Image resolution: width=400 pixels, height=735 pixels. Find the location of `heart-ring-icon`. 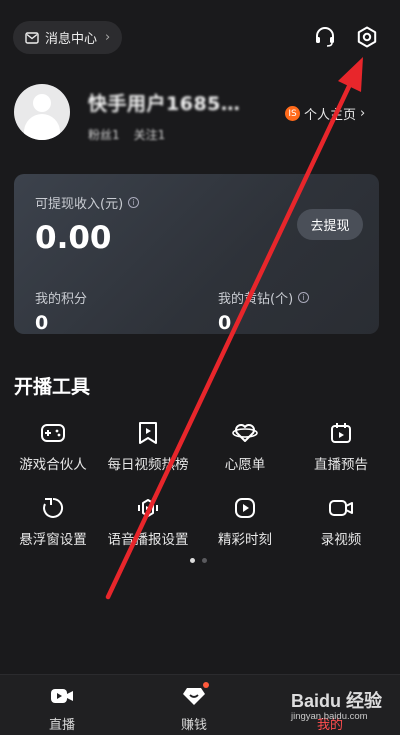

heart-ring-icon is located at coordinates (245, 433).